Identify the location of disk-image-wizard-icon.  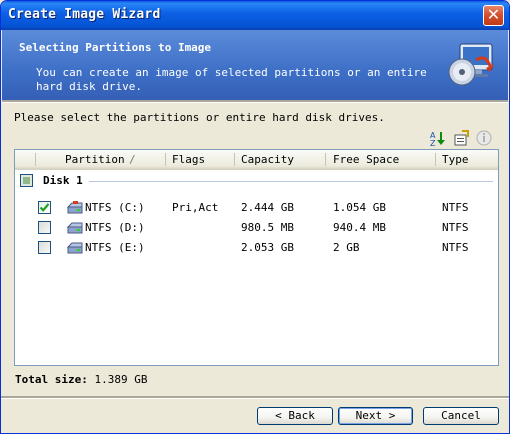
(471, 64).